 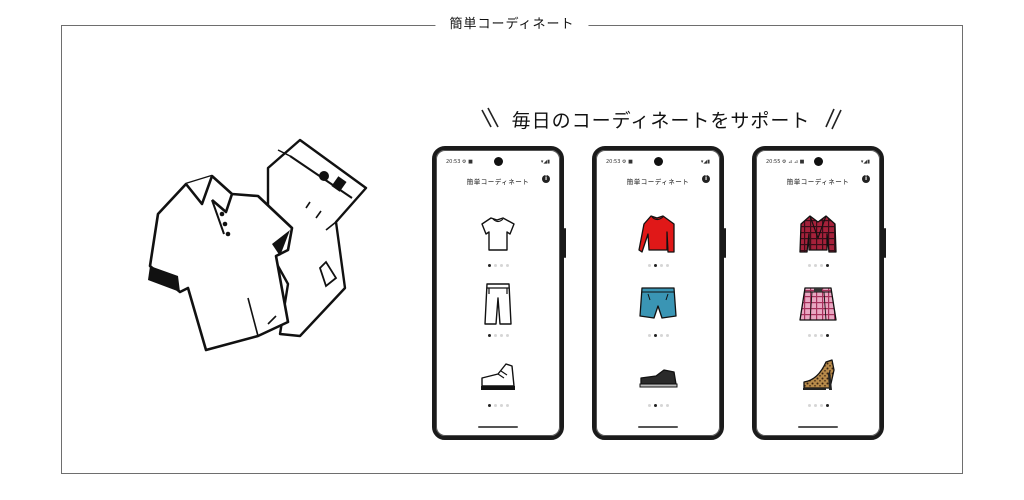 I want to click on phone-screen: 20:55 ⚙ ⊿ ⊿ ■ ▾◢▮ 簡単コーディネート i, so click(x=818, y=293).